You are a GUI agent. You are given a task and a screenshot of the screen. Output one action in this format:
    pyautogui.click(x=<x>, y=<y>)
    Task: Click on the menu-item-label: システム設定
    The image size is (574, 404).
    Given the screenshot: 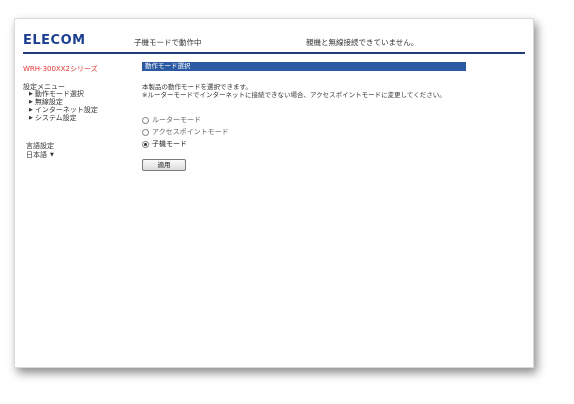 What is the action you would take?
    pyautogui.click(x=55, y=118)
    